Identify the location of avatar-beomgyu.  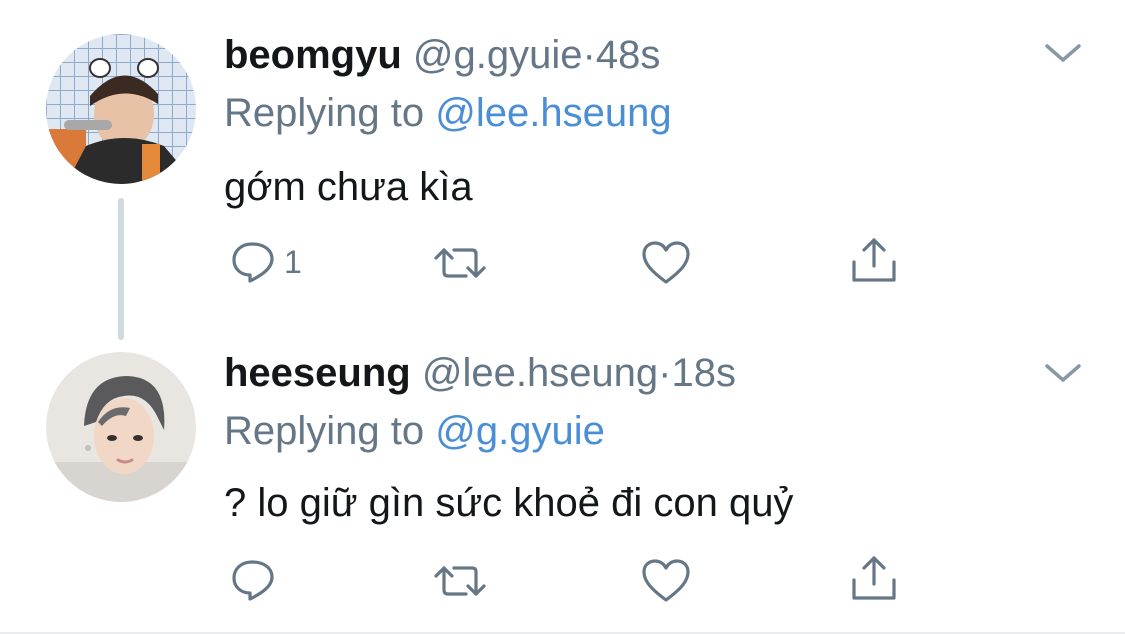
(121, 109).